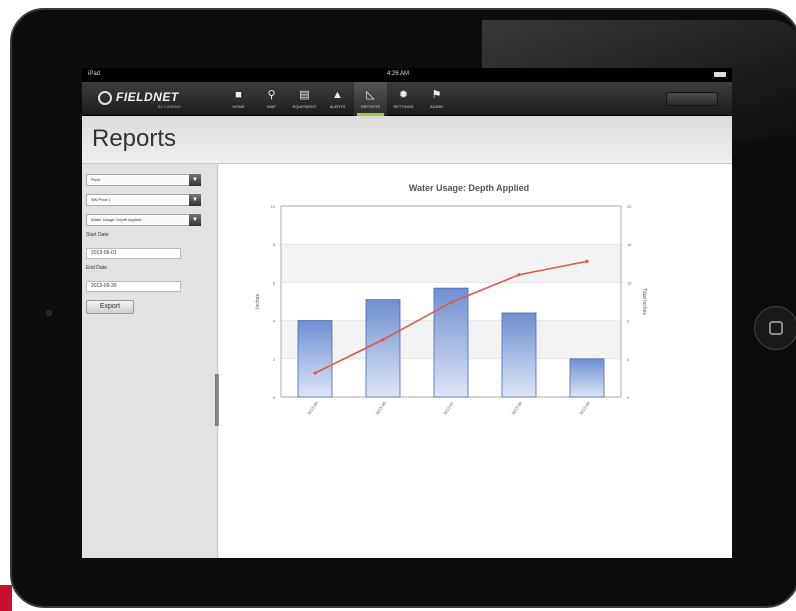 The width and height of the screenshot is (796, 611). I want to click on y2-axis-label: Total Inches, so click(644, 301).